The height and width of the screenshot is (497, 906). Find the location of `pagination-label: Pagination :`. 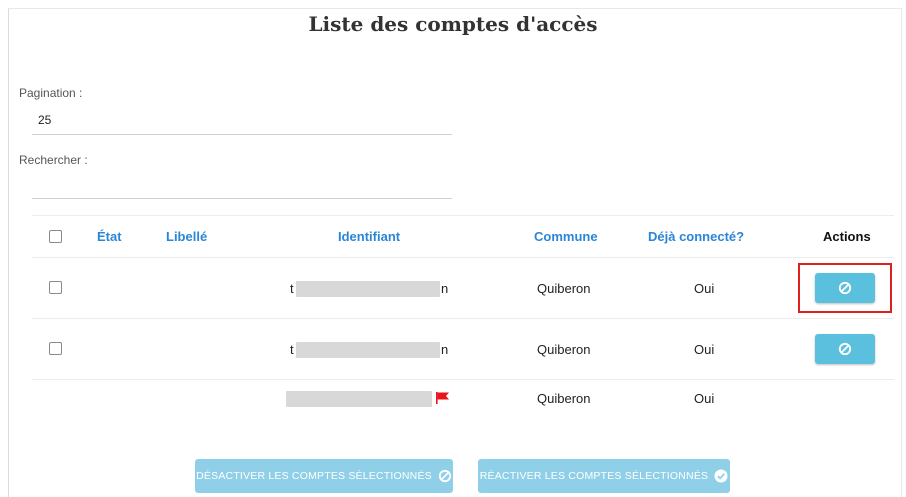

pagination-label: Pagination : is located at coordinates (51, 93).